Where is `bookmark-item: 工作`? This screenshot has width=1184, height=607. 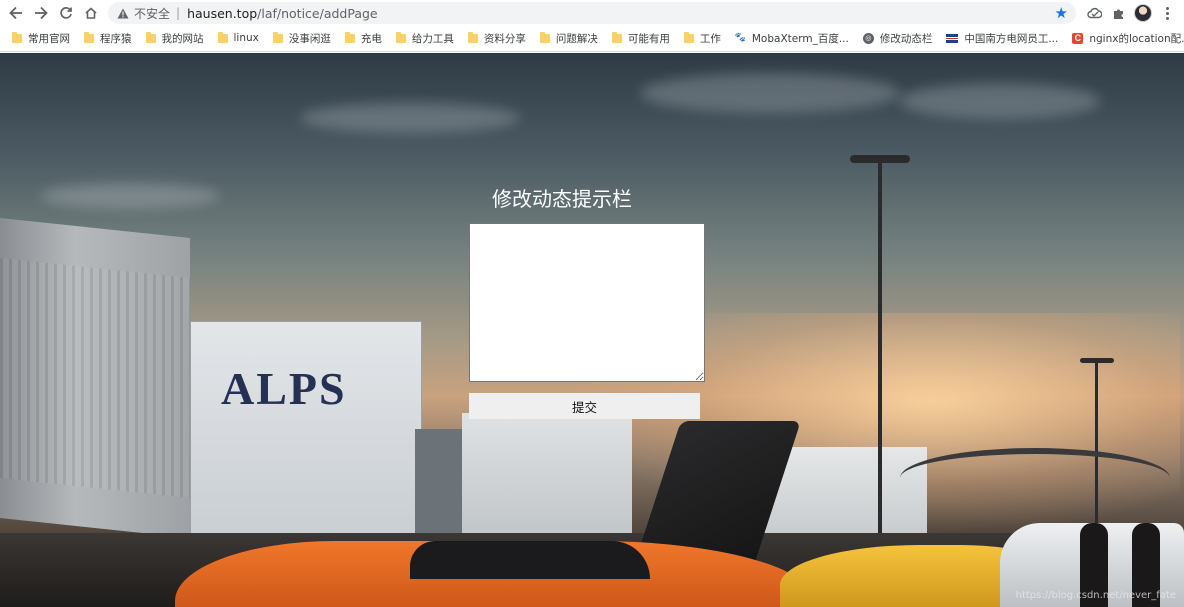 bookmark-item: 工作 is located at coordinates (702, 38).